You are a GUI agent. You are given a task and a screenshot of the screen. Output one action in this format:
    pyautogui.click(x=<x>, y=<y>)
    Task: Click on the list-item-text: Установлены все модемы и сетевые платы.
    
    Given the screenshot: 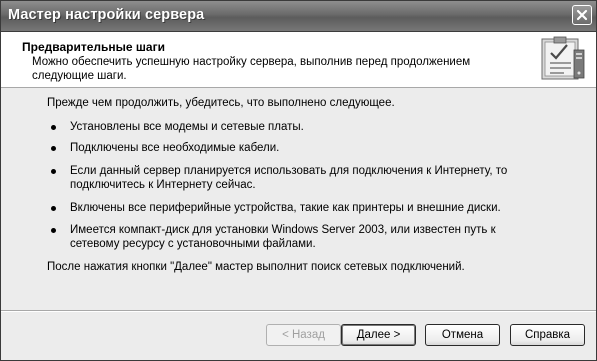 What is the action you would take?
    pyautogui.click(x=187, y=127)
    